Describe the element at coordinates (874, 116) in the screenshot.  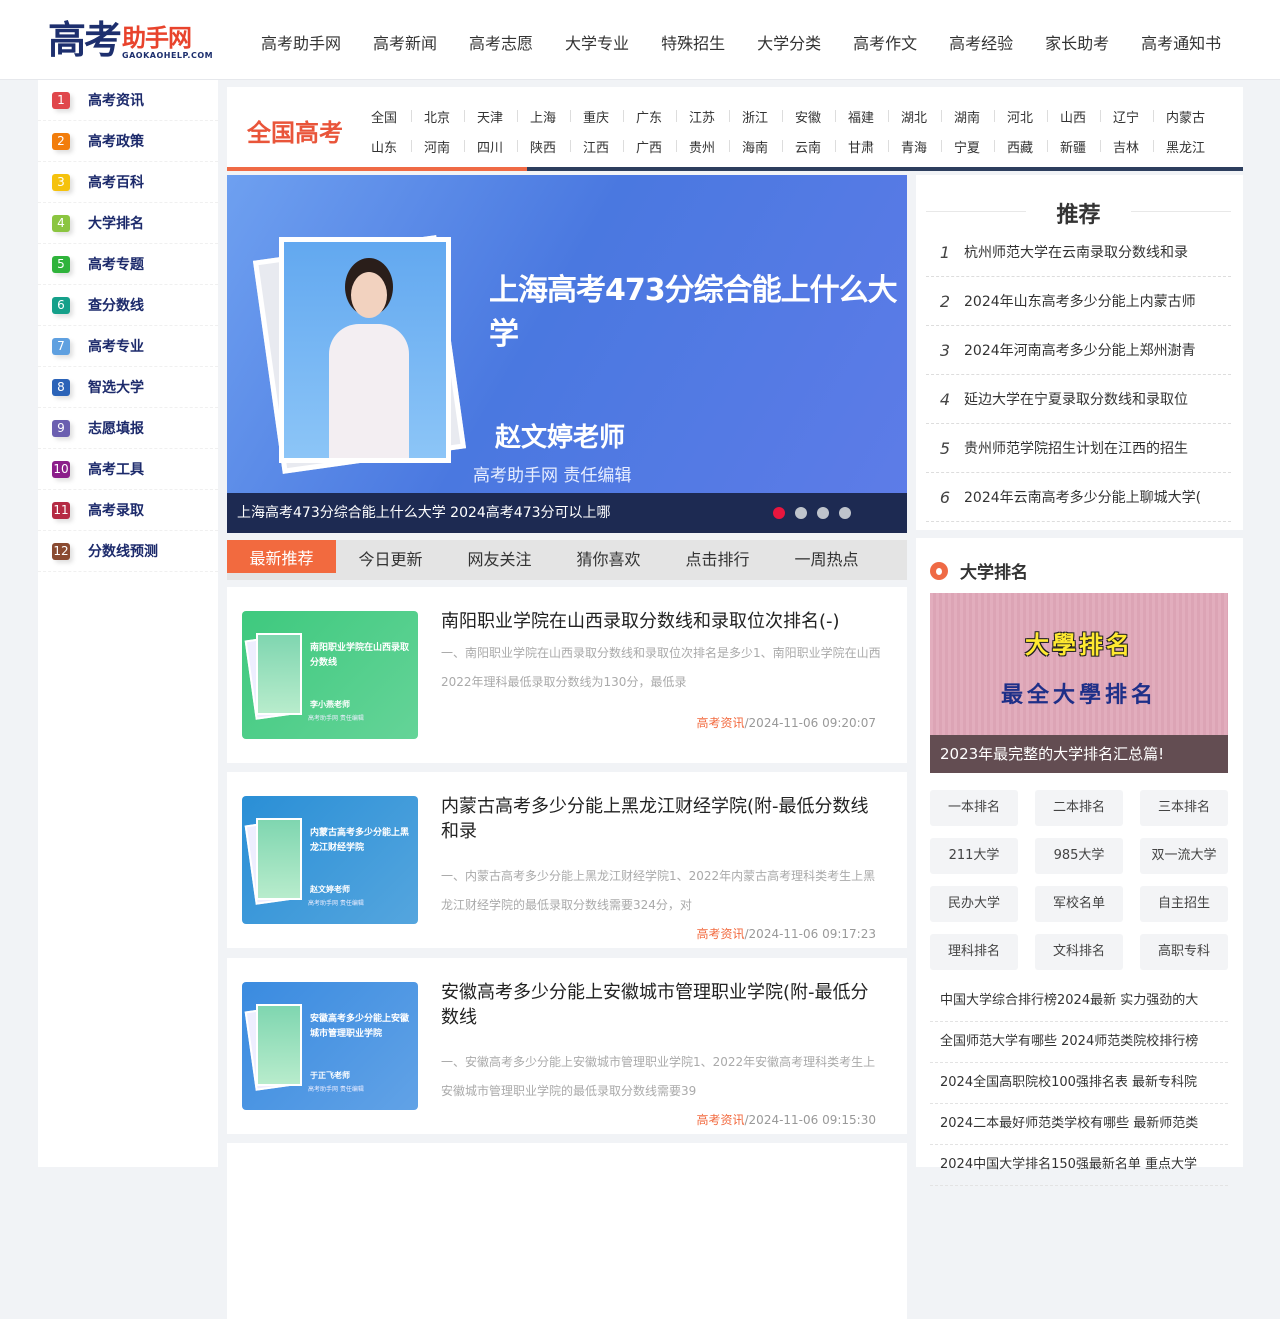
I see `province-link: 福建` at that location.